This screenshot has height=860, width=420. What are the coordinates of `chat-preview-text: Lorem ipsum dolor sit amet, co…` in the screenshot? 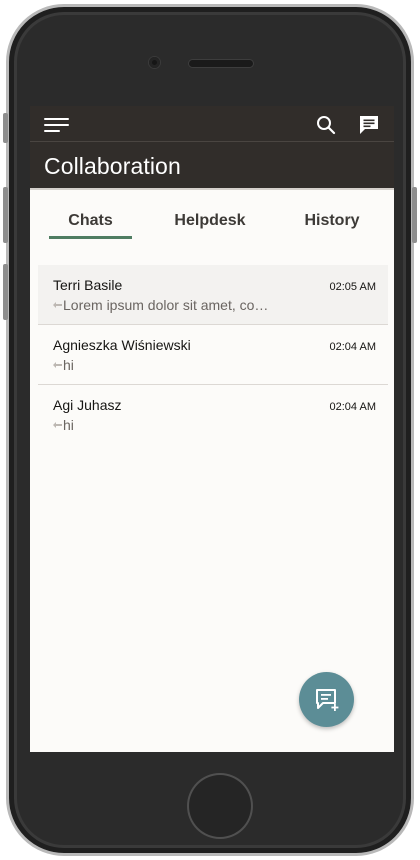 It's located at (166, 305).